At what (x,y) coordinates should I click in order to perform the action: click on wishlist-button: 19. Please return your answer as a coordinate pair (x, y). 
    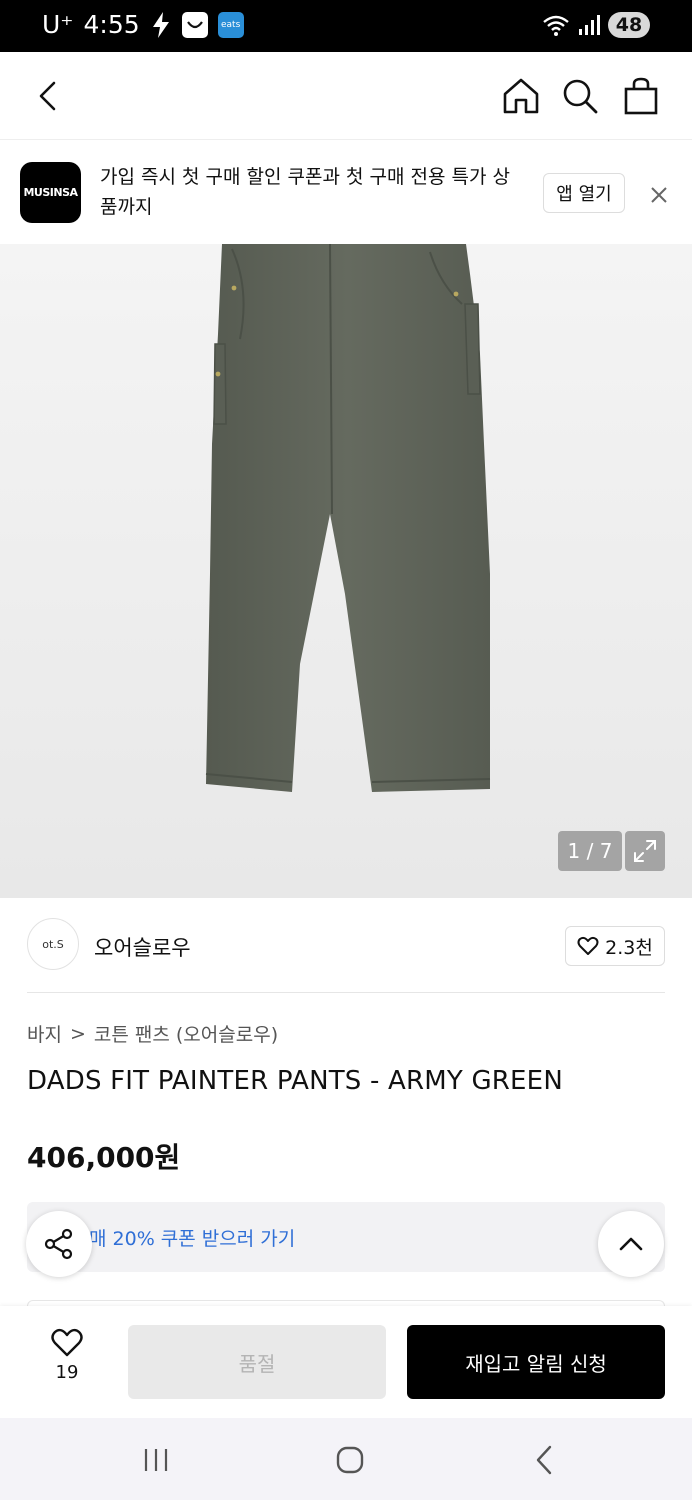
    Looking at the image, I should click on (67, 1360).